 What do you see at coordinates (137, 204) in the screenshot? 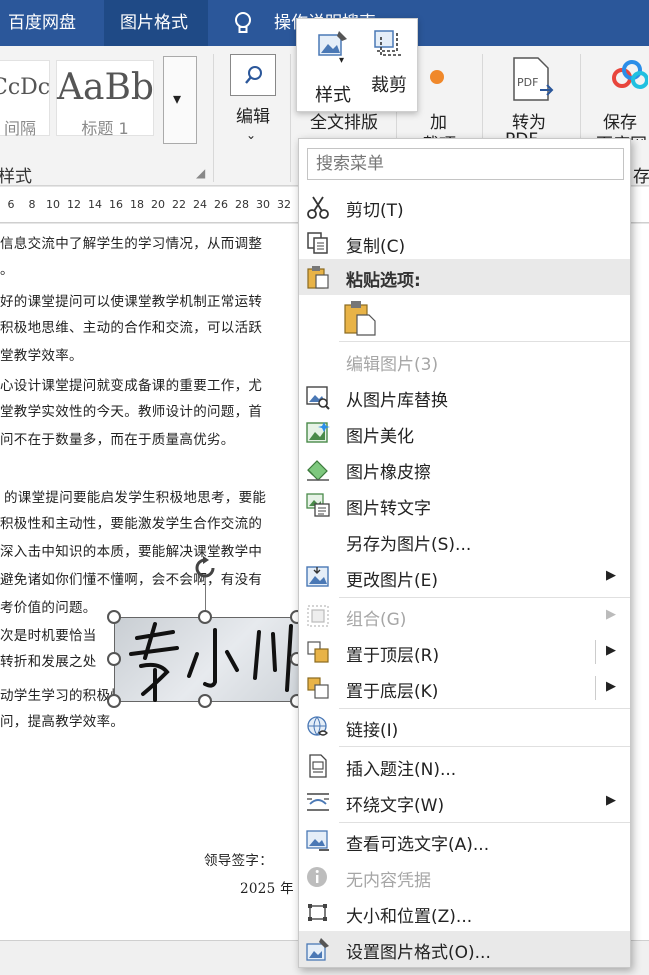
I see `ruler-tick: 18` at bounding box center [137, 204].